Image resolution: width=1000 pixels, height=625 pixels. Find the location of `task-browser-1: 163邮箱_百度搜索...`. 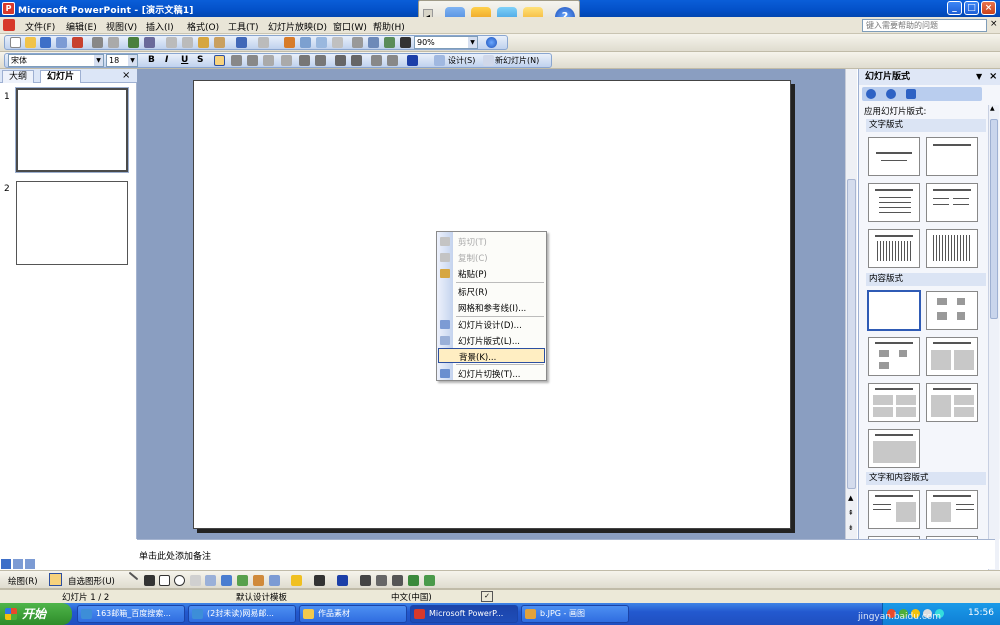

task-browser-1: 163邮箱_百度搜索... is located at coordinates (131, 614).